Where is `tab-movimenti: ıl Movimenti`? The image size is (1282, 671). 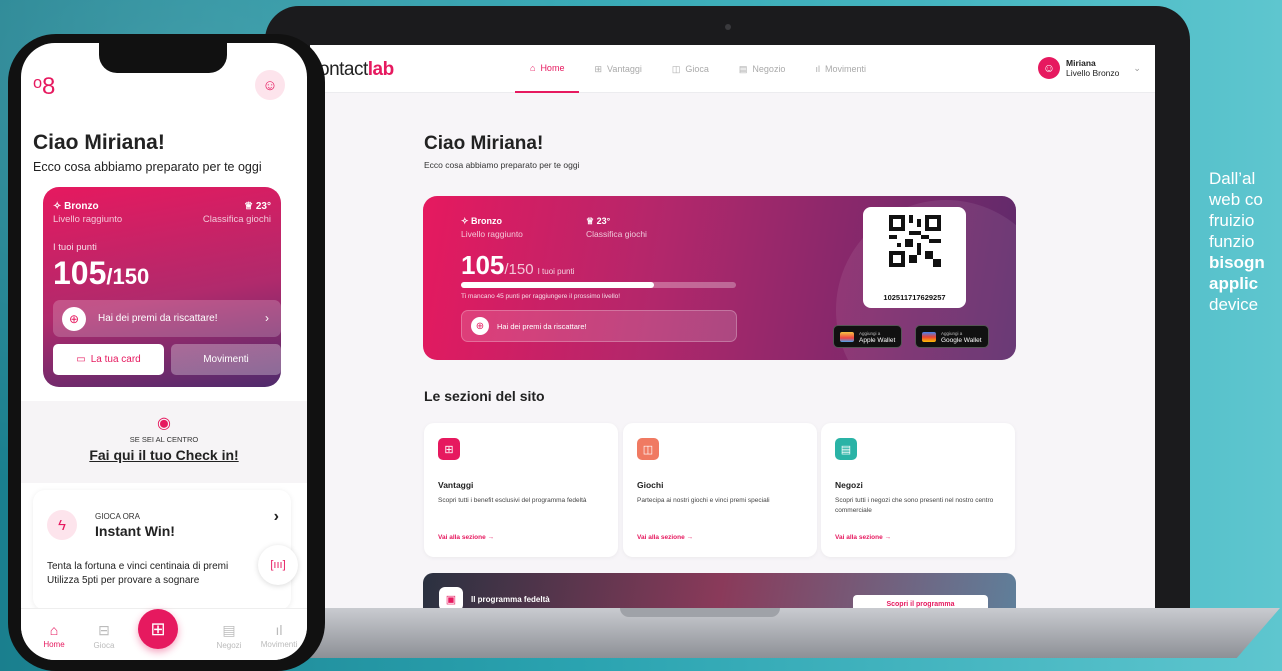
tab-movimenti: ıl Movimenti is located at coordinates (279, 635).